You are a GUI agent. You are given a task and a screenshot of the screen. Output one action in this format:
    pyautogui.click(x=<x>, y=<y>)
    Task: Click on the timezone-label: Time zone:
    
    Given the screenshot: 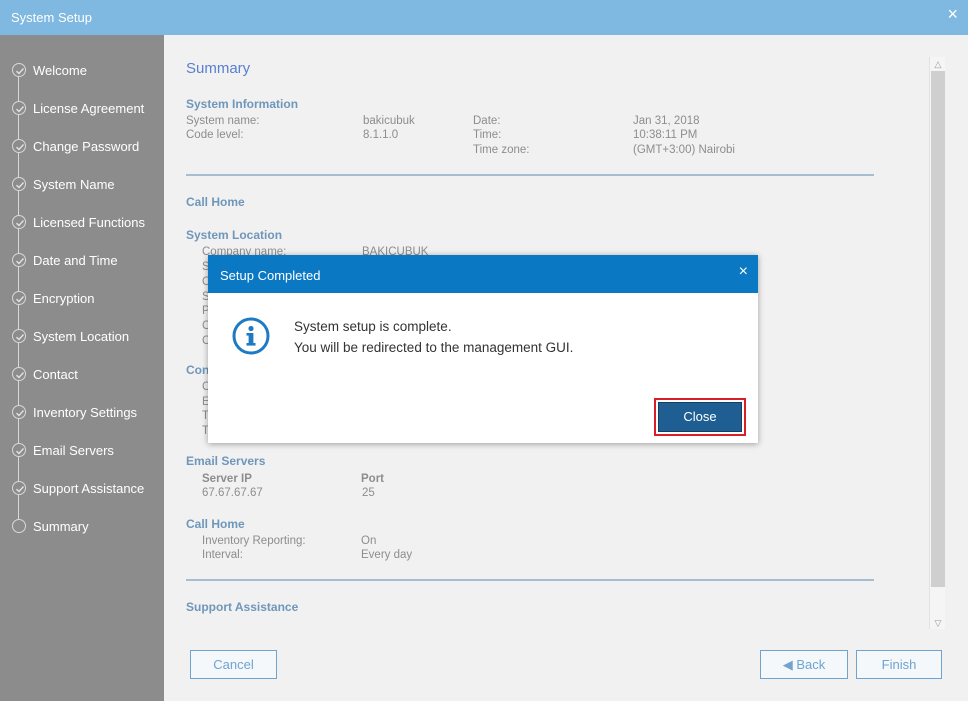 What is the action you would take?
    pyautogui.click(x=501, y=150)
    